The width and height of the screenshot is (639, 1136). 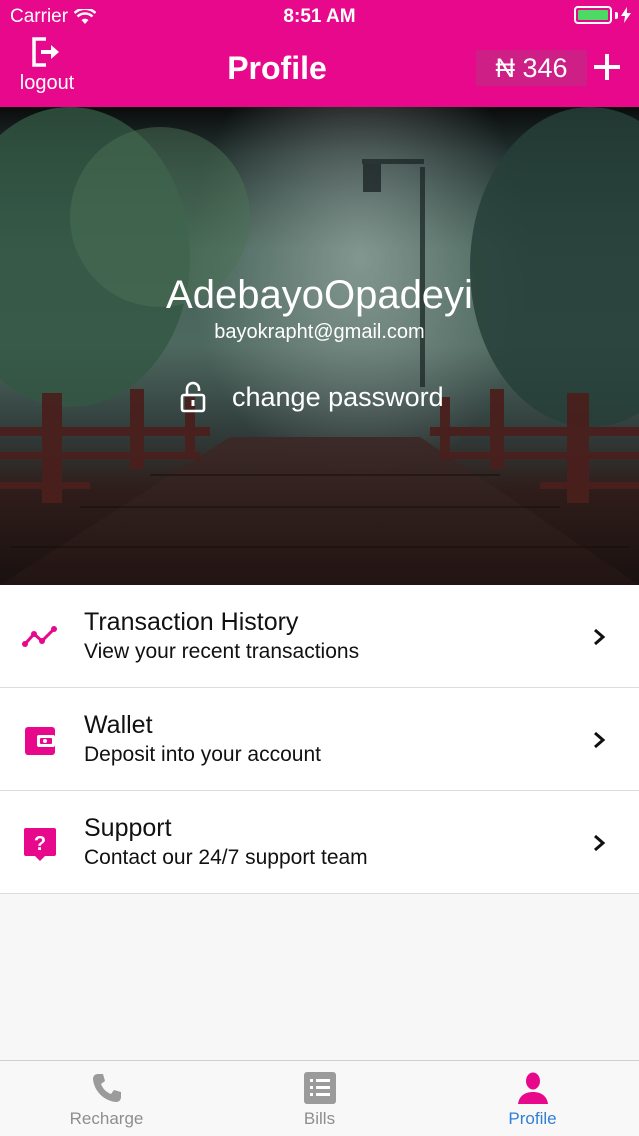 I want to click on tab-label: Profile, so click(x=532, y=1118).